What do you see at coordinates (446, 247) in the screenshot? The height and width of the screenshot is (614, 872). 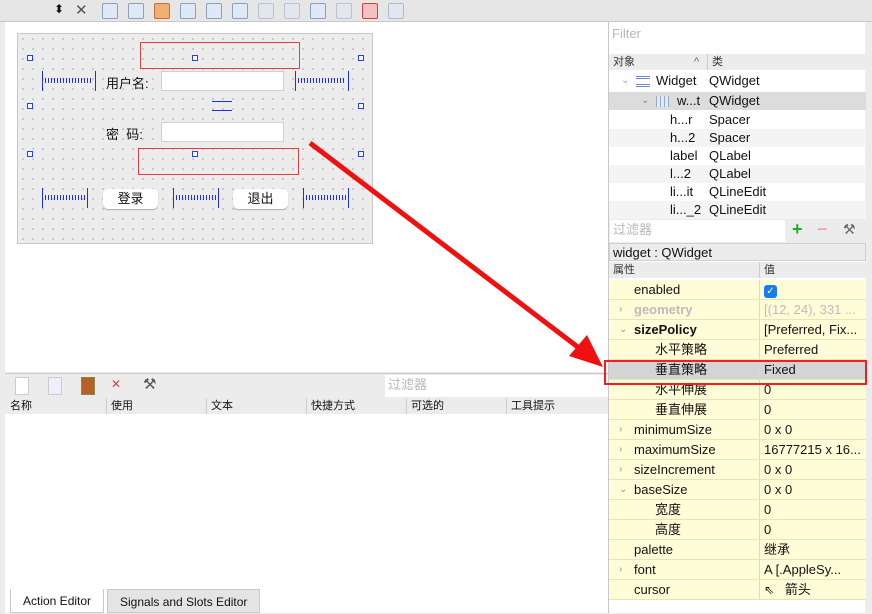 I see `arrow-shaft` at bounding box center [446, 247].